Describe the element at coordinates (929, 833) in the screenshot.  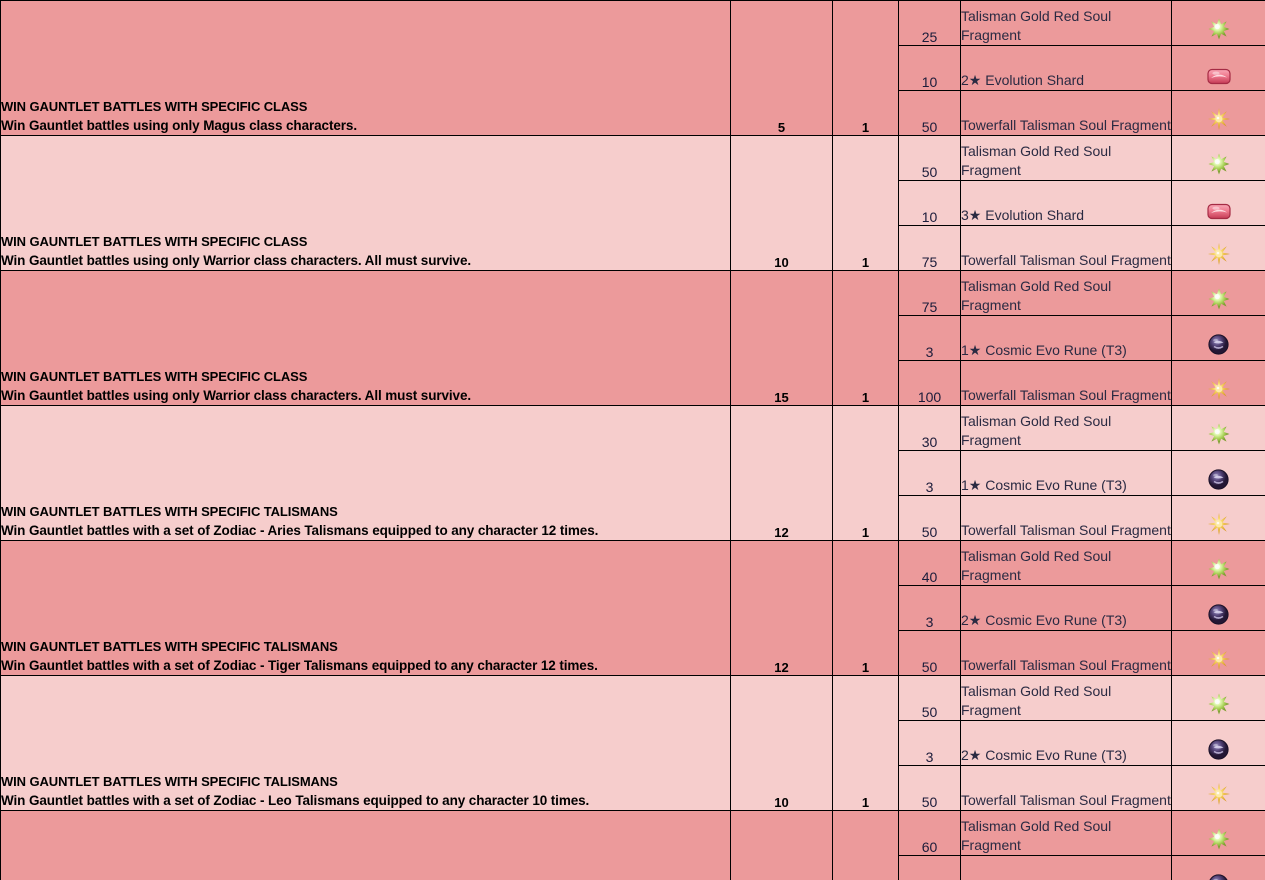
I see `reward-quantity: 60` at that location.